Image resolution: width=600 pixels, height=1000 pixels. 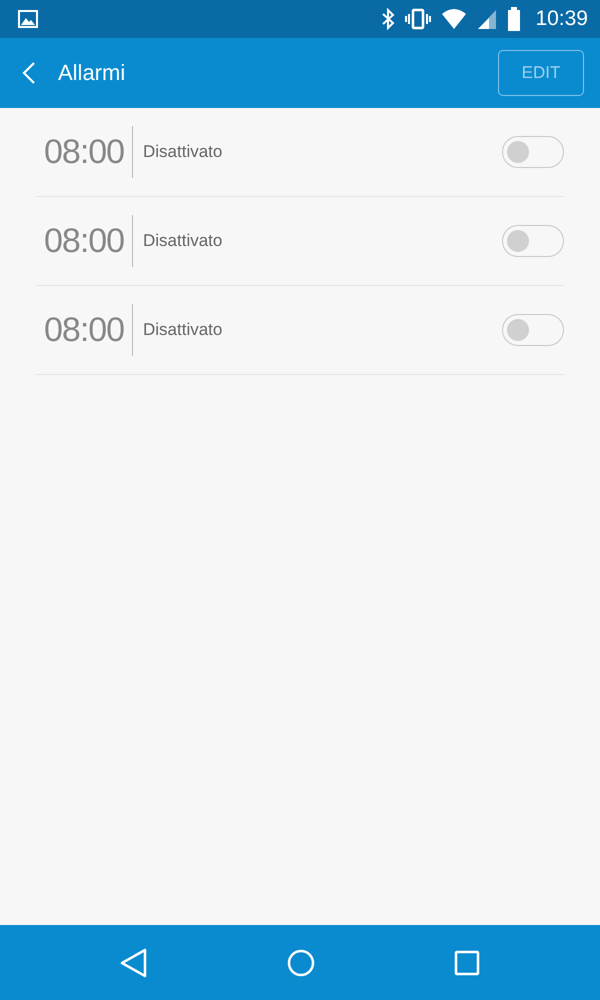 I want to click on home-icon, so click(x=300, y=962).